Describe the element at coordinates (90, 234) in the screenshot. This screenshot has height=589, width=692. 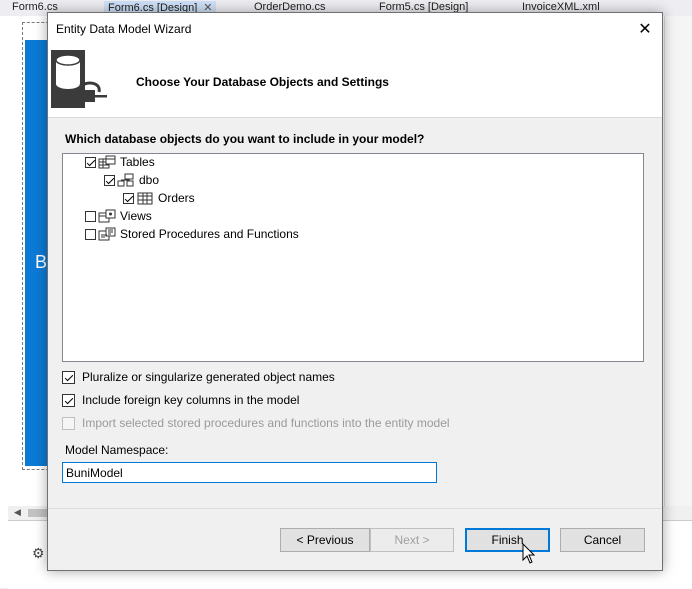
I see `stored-procedures-checkbox` at that location.